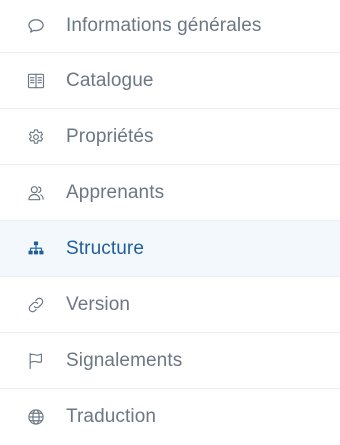 The width and height of the screenshot is (340, 445). What do you see at coordinates (36, 137) in the screenshot?
I see `gear-icon` at bounding box center [36, 137].